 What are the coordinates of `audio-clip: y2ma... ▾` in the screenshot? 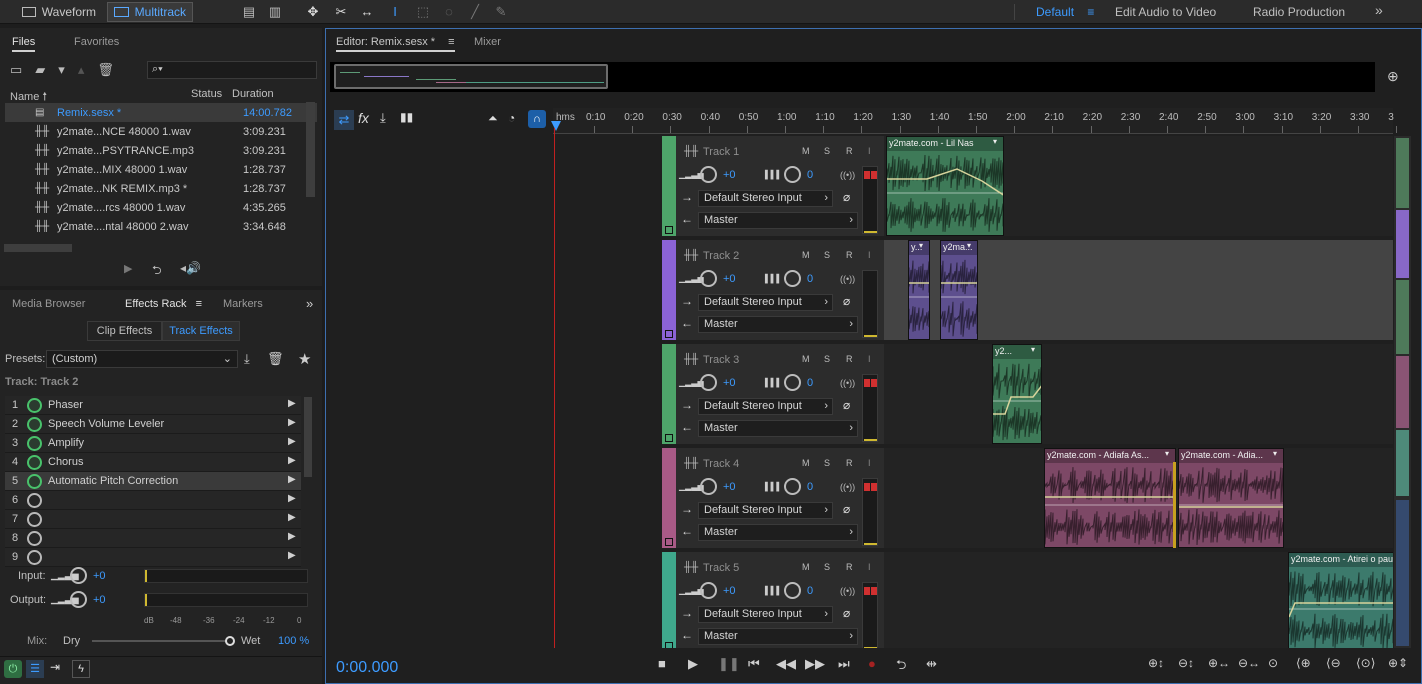 It's located at (959, 290).